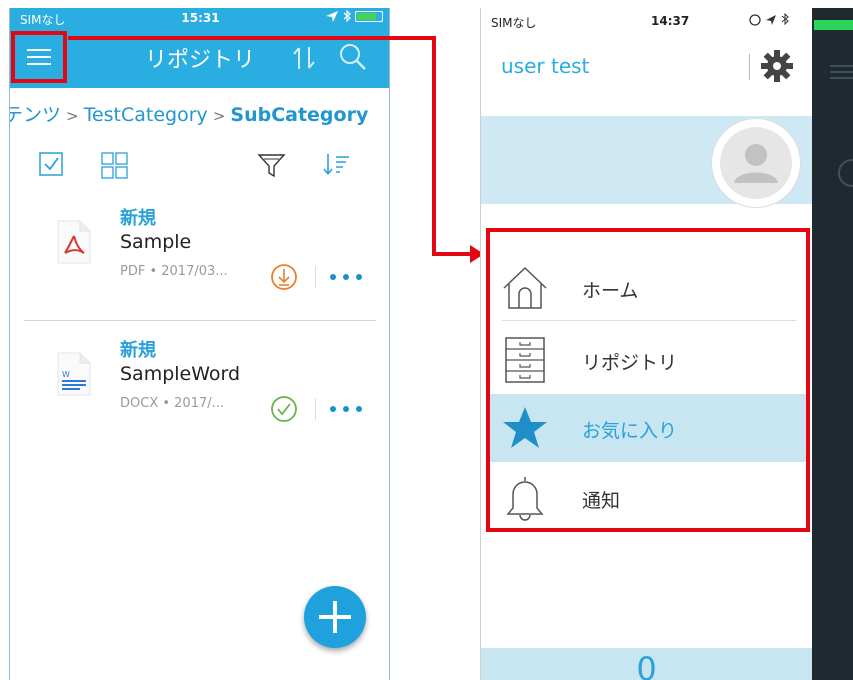 The height and width of the screenshot is (680, 853). I want to click on menu-item-label: ホーム, so click(610, 291).